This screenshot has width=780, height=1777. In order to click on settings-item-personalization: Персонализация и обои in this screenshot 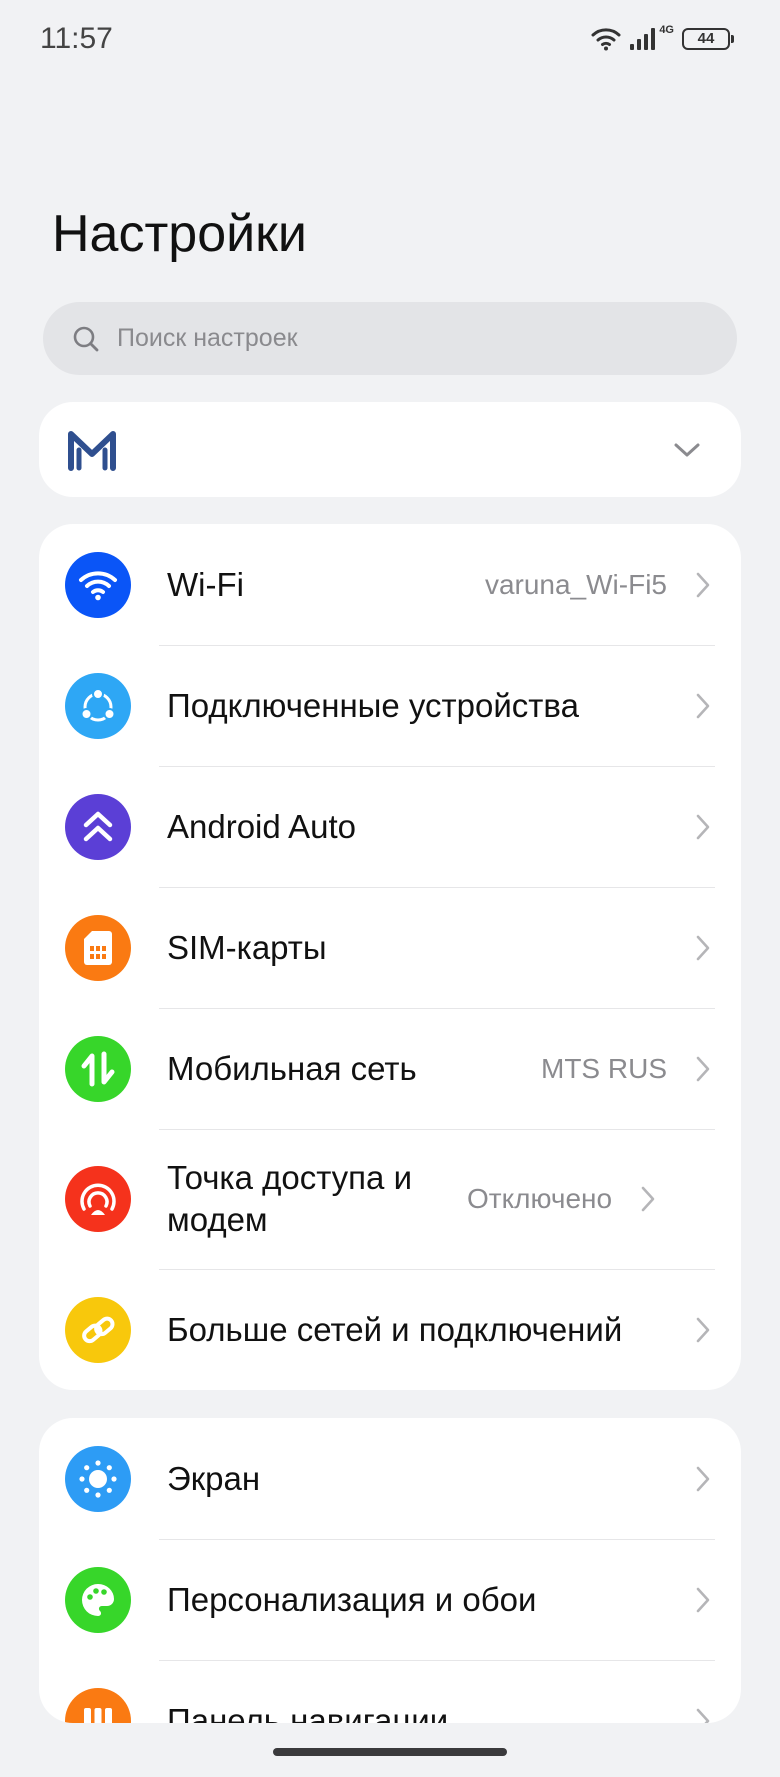, I will do `click(390, 1599)`.